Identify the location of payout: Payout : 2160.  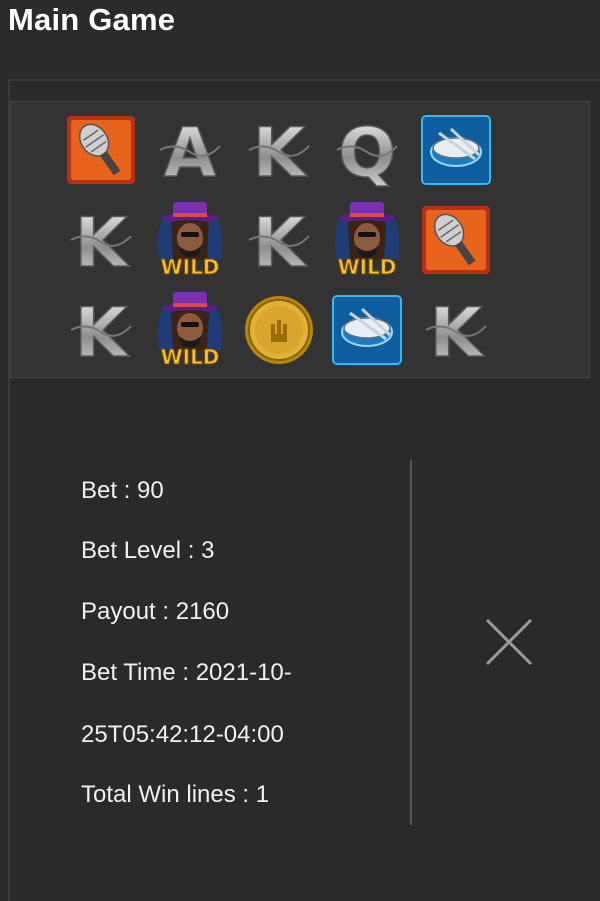
(155, 611).